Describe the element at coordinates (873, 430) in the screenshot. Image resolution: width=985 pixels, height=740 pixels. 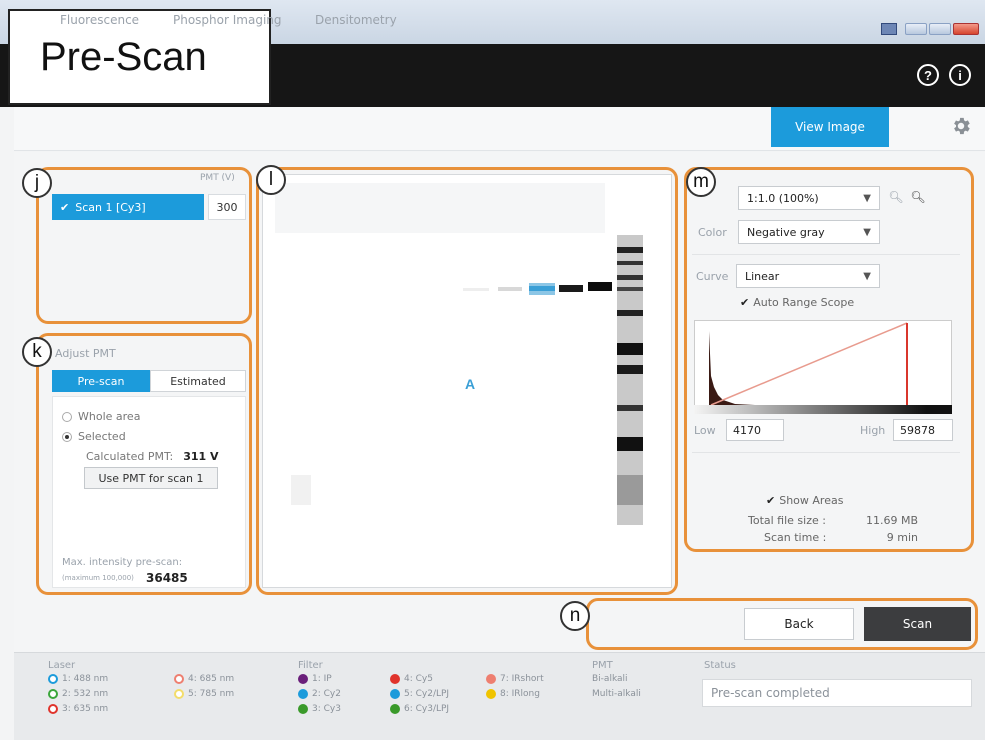
I see `high-label: High` at that location.